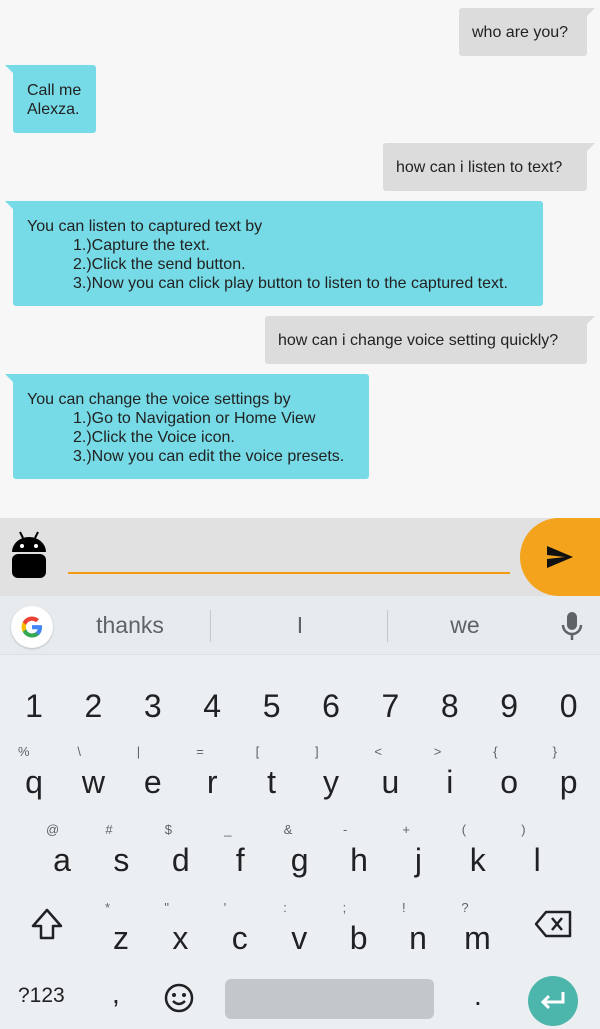  What do you see at coordinates (329, 999) in the screenshot?
I see `space-key` at bounding box center [329, 999].